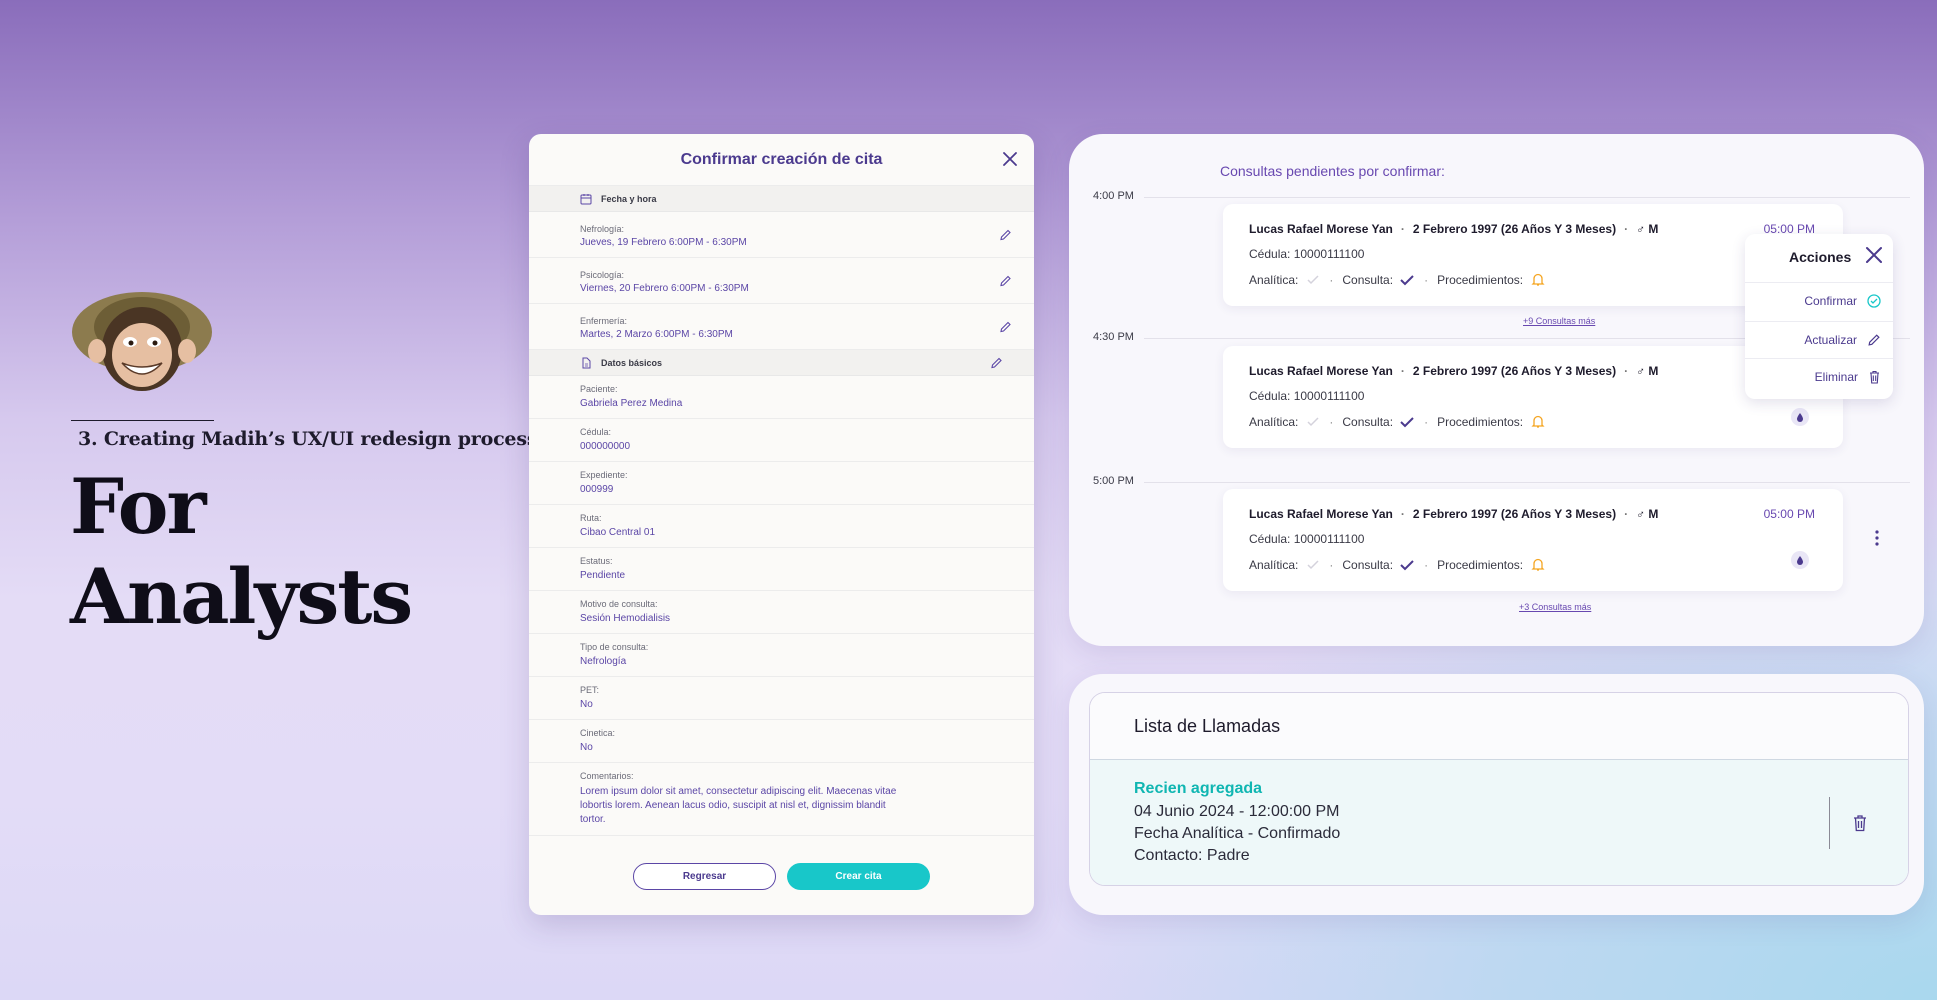 The image size is (1937, 1000). Describe the element at coordinates (781, 199) in the screenshot. I see `section-schedule-header: Fecha y hora` at that location.